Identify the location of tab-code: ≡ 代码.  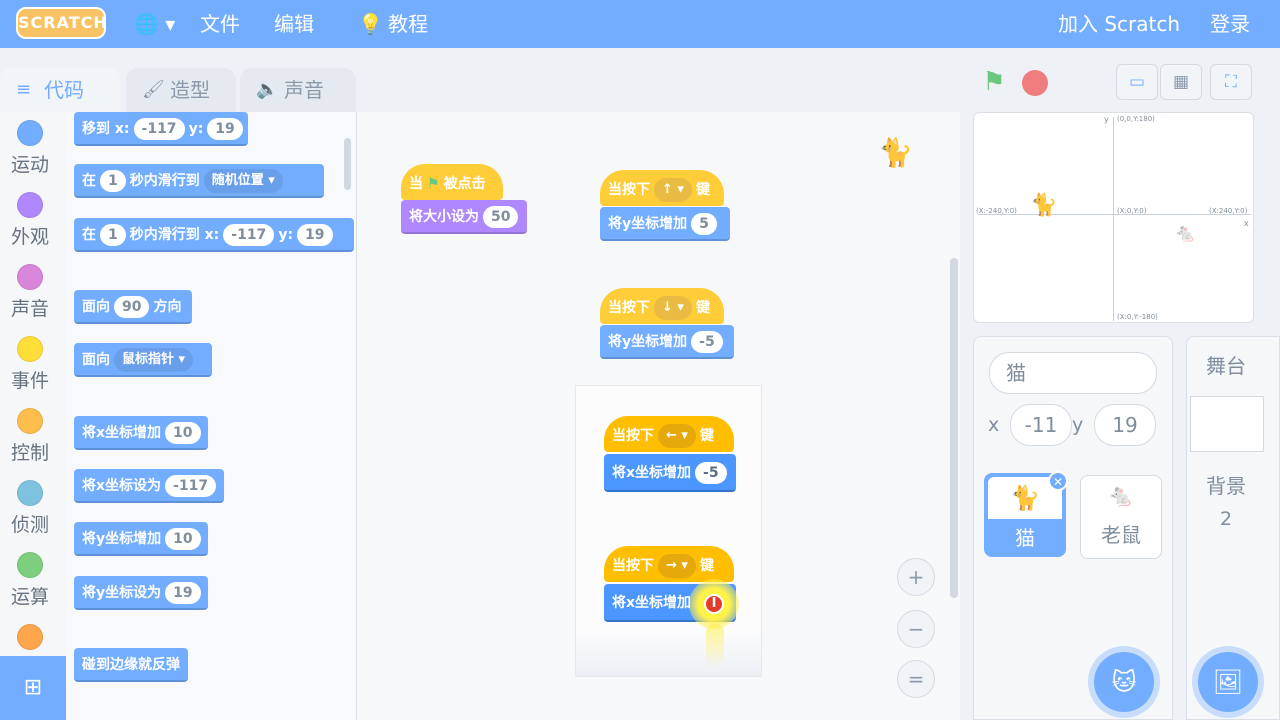
(60, 90).